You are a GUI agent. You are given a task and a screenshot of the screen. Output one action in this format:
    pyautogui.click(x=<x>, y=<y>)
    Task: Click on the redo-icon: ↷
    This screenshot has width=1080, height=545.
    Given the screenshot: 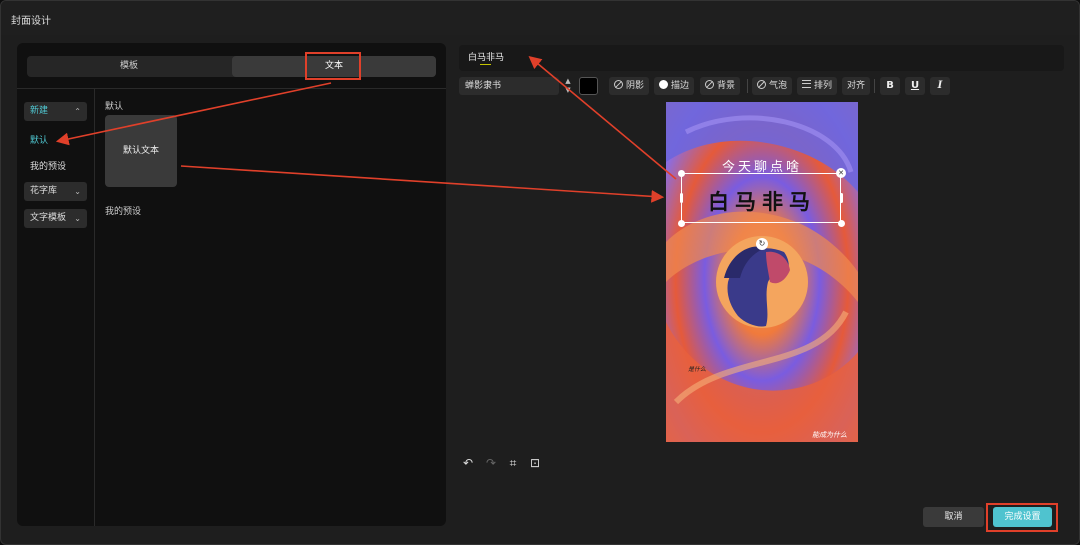 What is the action you would take?
    pyautogui.click(x=491, y=463)
    